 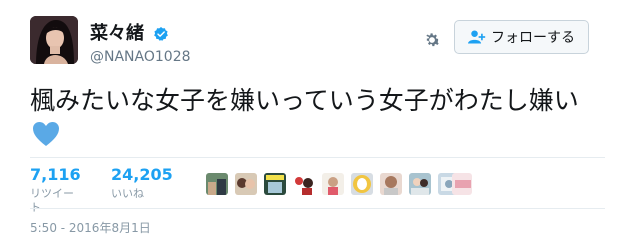 I want to click on avatar-image, so click(x=54, y=40).